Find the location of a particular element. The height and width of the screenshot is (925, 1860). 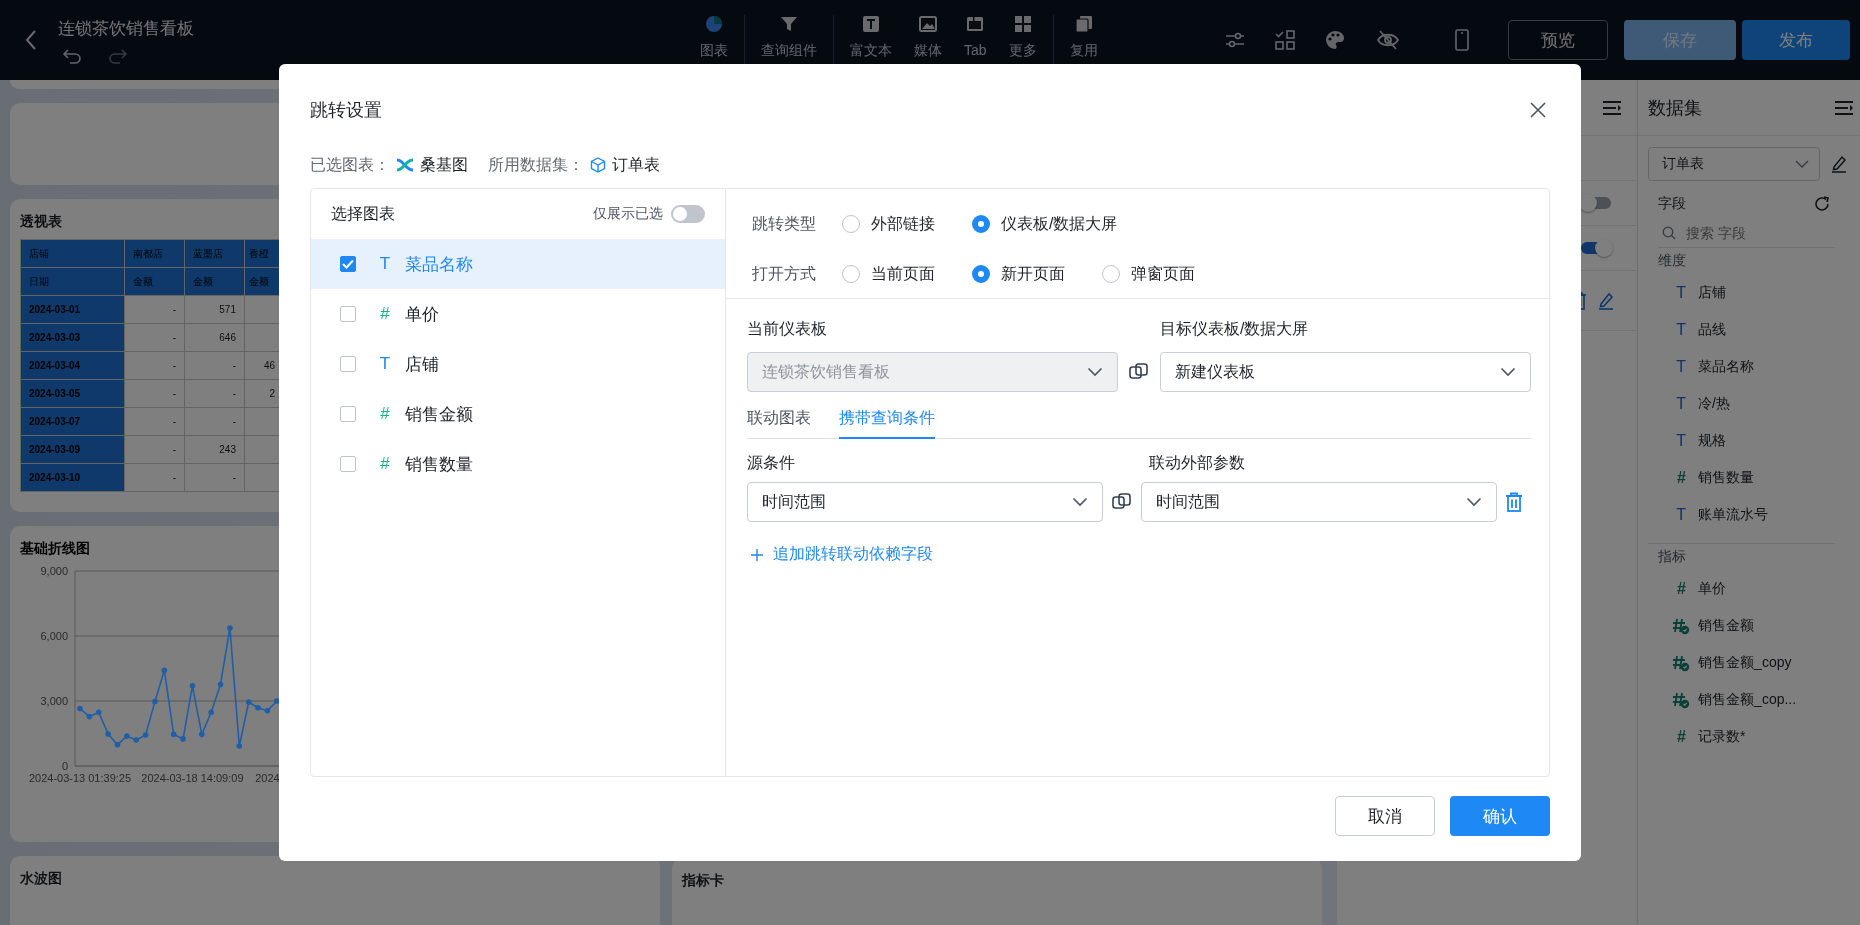

funnel-icon is located at coordinates (789, 24).